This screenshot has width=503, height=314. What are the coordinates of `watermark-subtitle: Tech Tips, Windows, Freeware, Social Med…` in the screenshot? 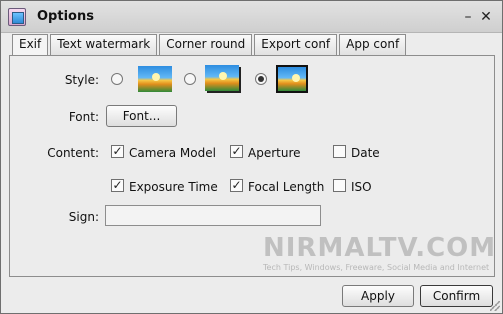 It's located at (376, 267).